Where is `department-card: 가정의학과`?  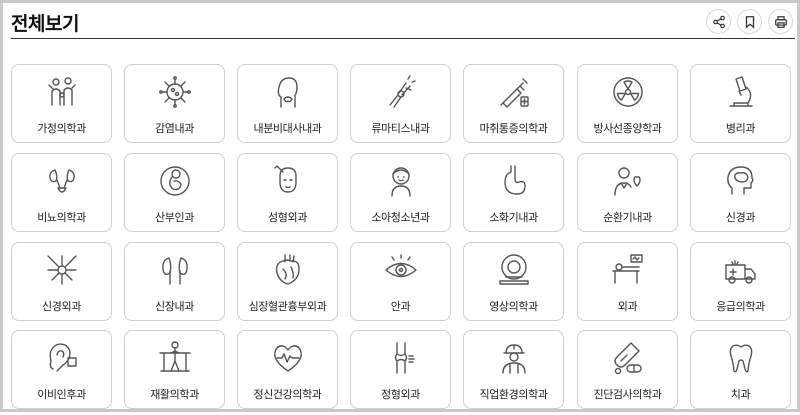
department-card: 가정의학과 is located at coordinates (61, 103).